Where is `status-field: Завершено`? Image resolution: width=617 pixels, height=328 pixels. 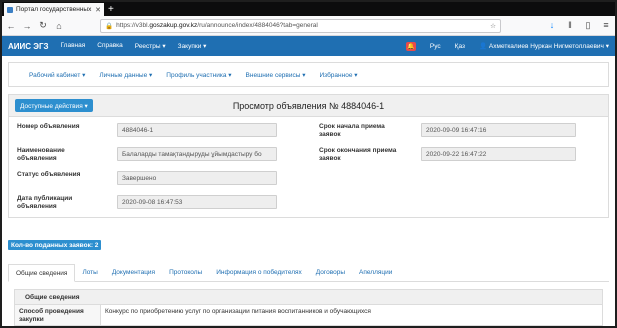
status-field: Завершено is located at coordinates (197, 178).